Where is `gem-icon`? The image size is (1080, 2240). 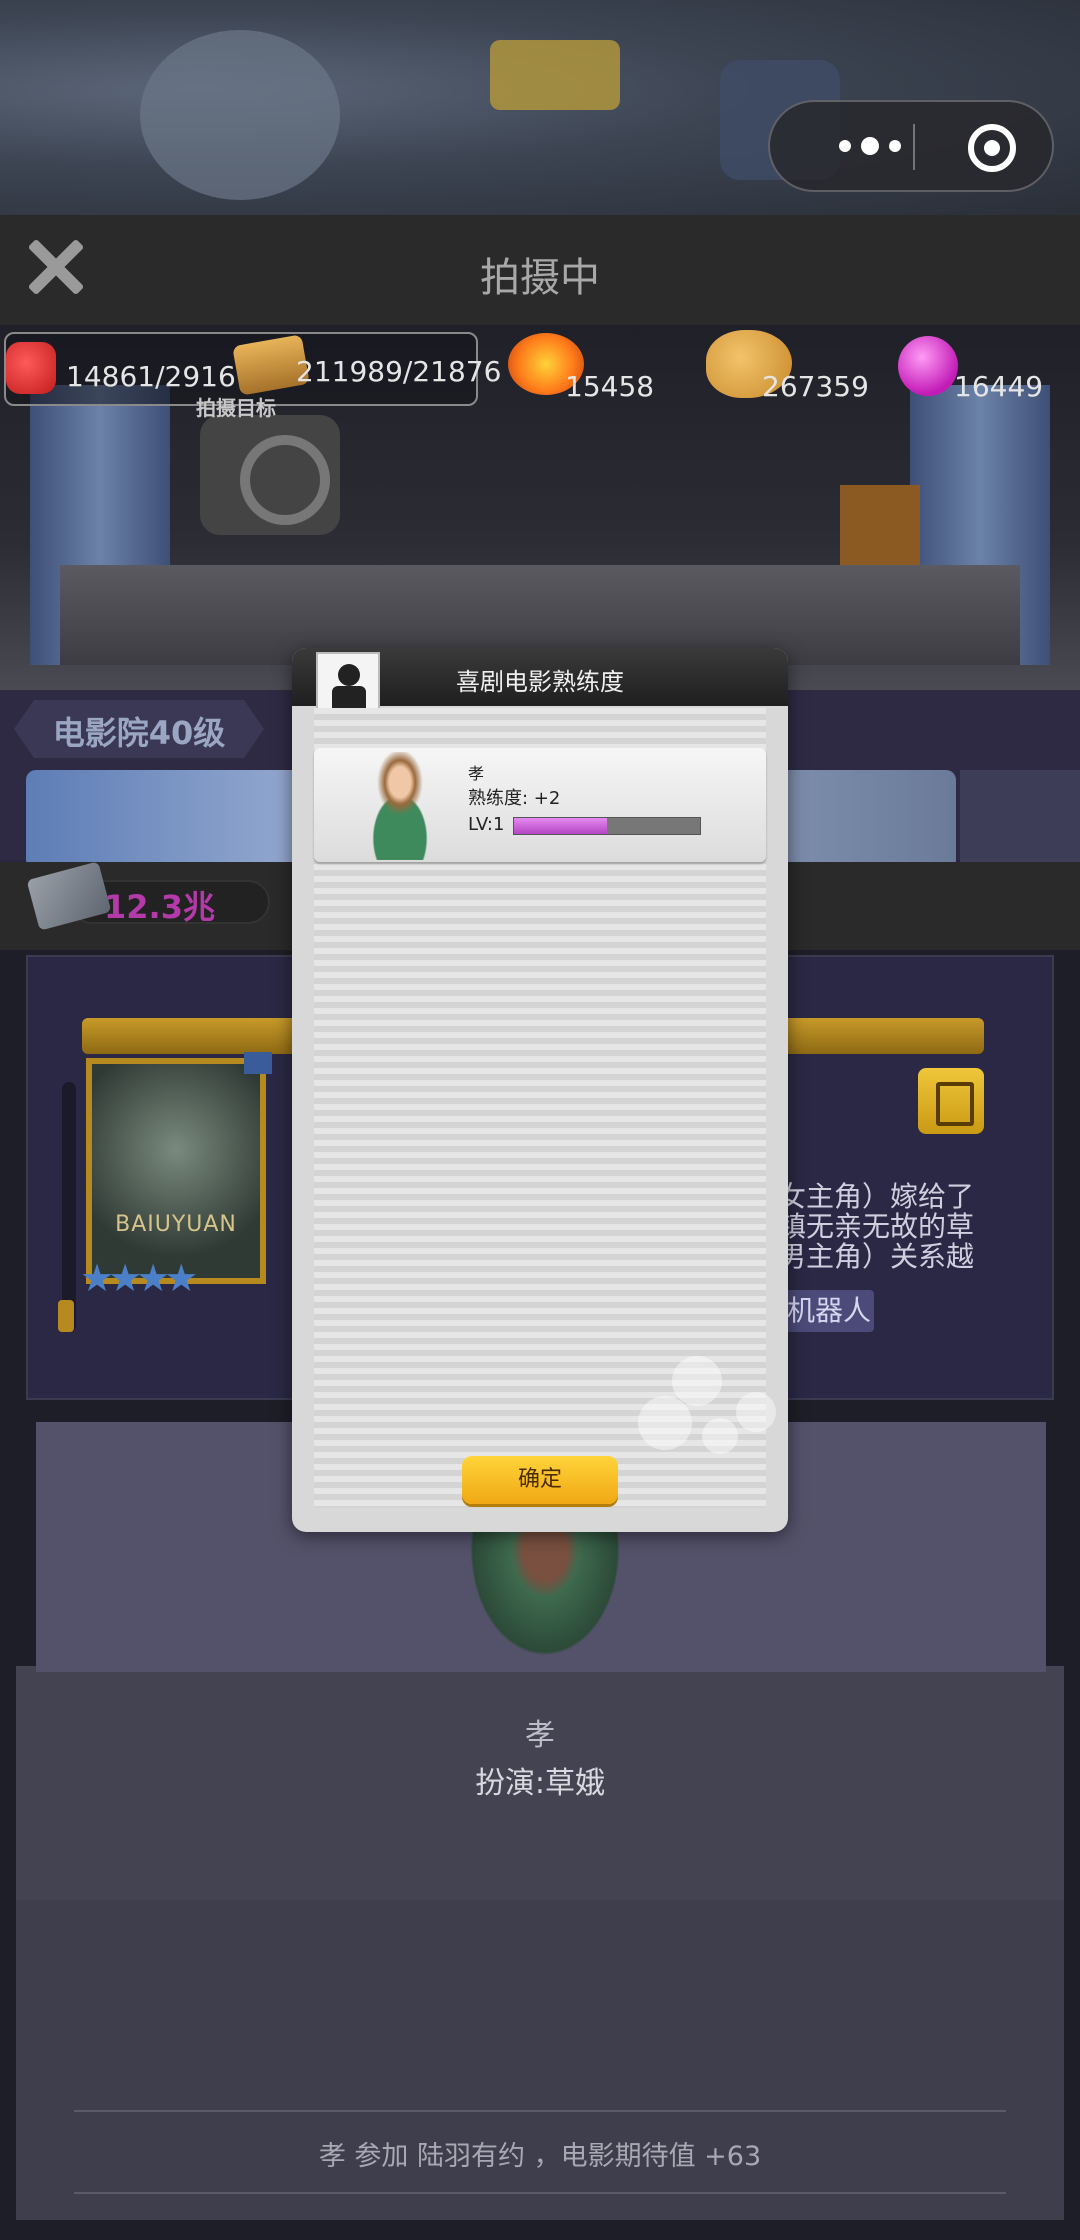
gem-icon is located at coordinates (928, 366).